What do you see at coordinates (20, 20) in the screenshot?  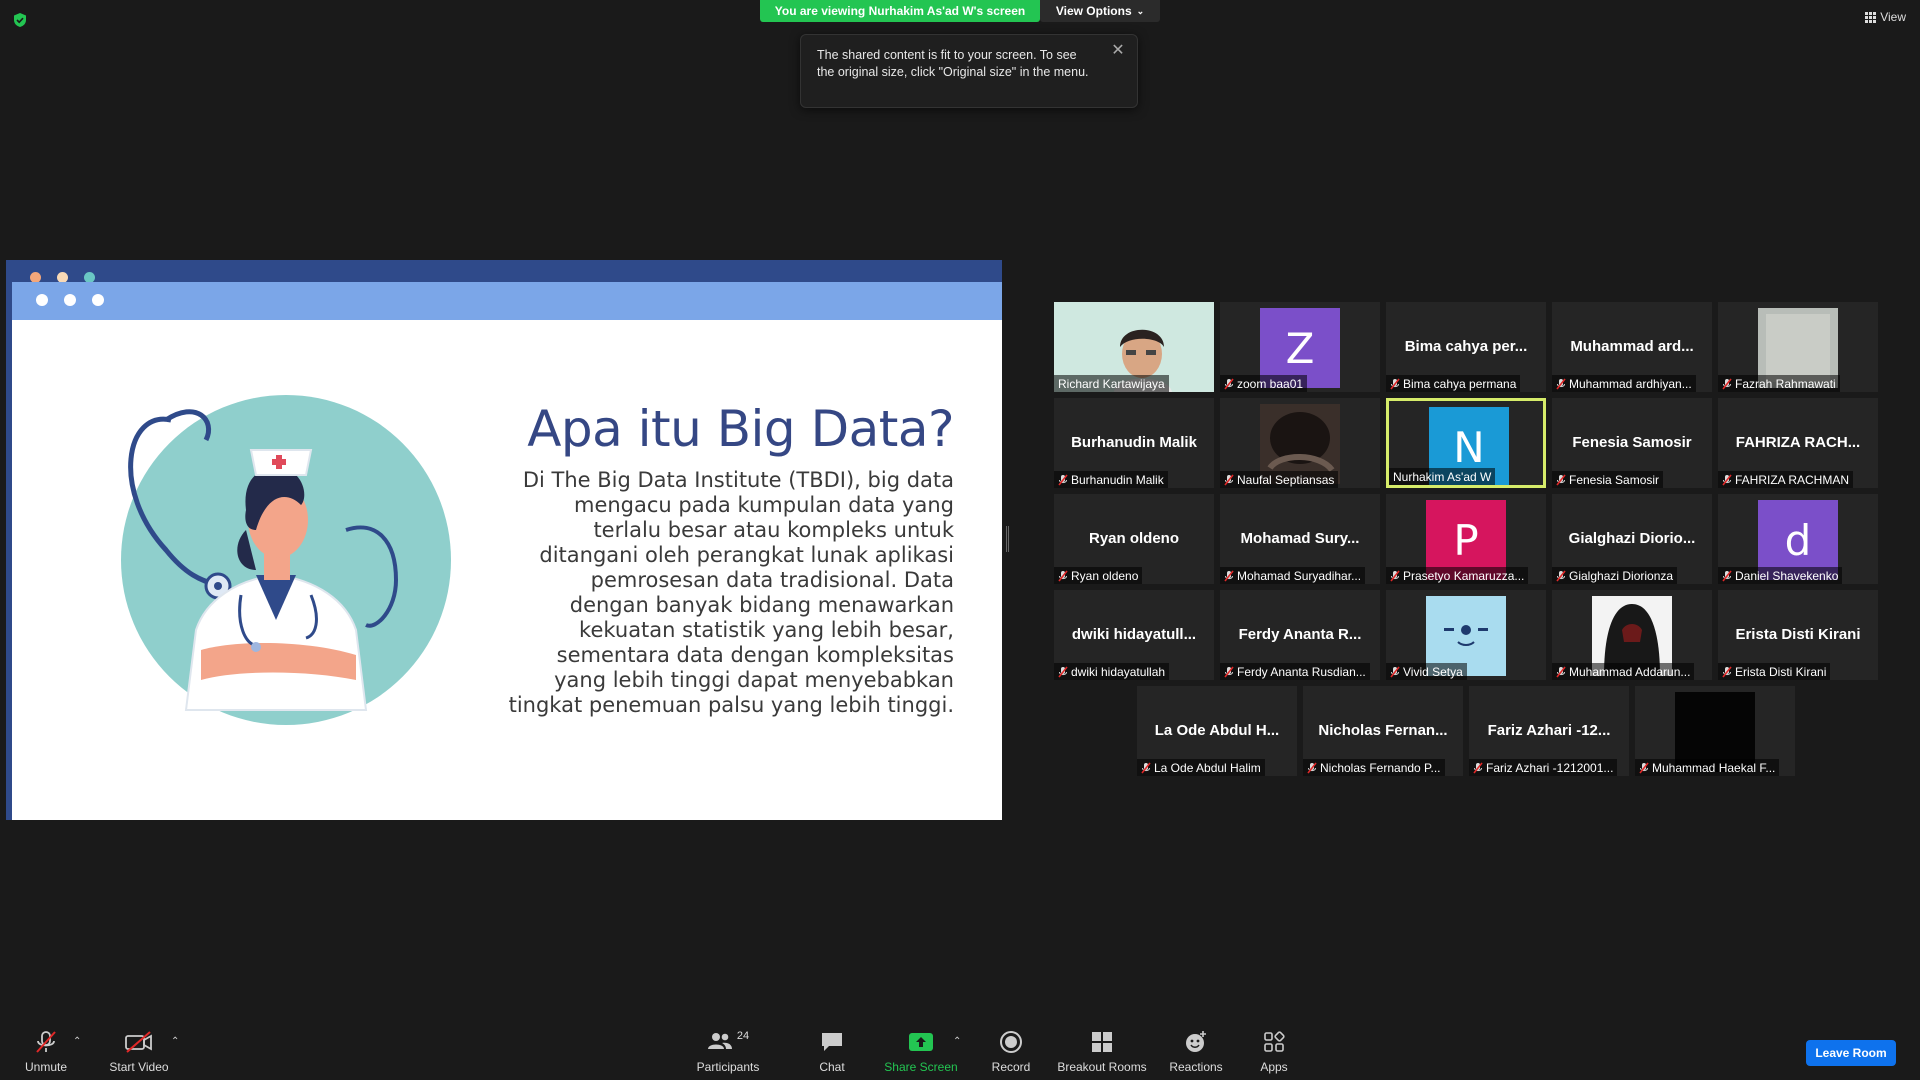 I see `security-shield-icon` at bounding box center [20, 20].